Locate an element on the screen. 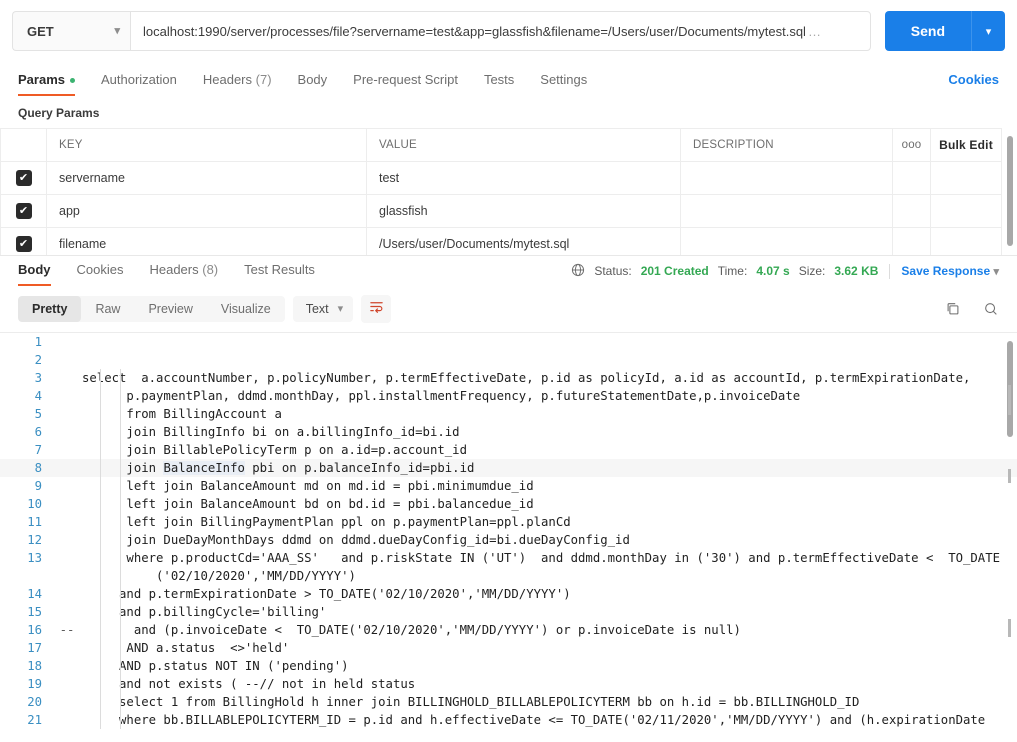 The image size is (1017, 742). line-number: 21 is located at coordinates (34, 720).